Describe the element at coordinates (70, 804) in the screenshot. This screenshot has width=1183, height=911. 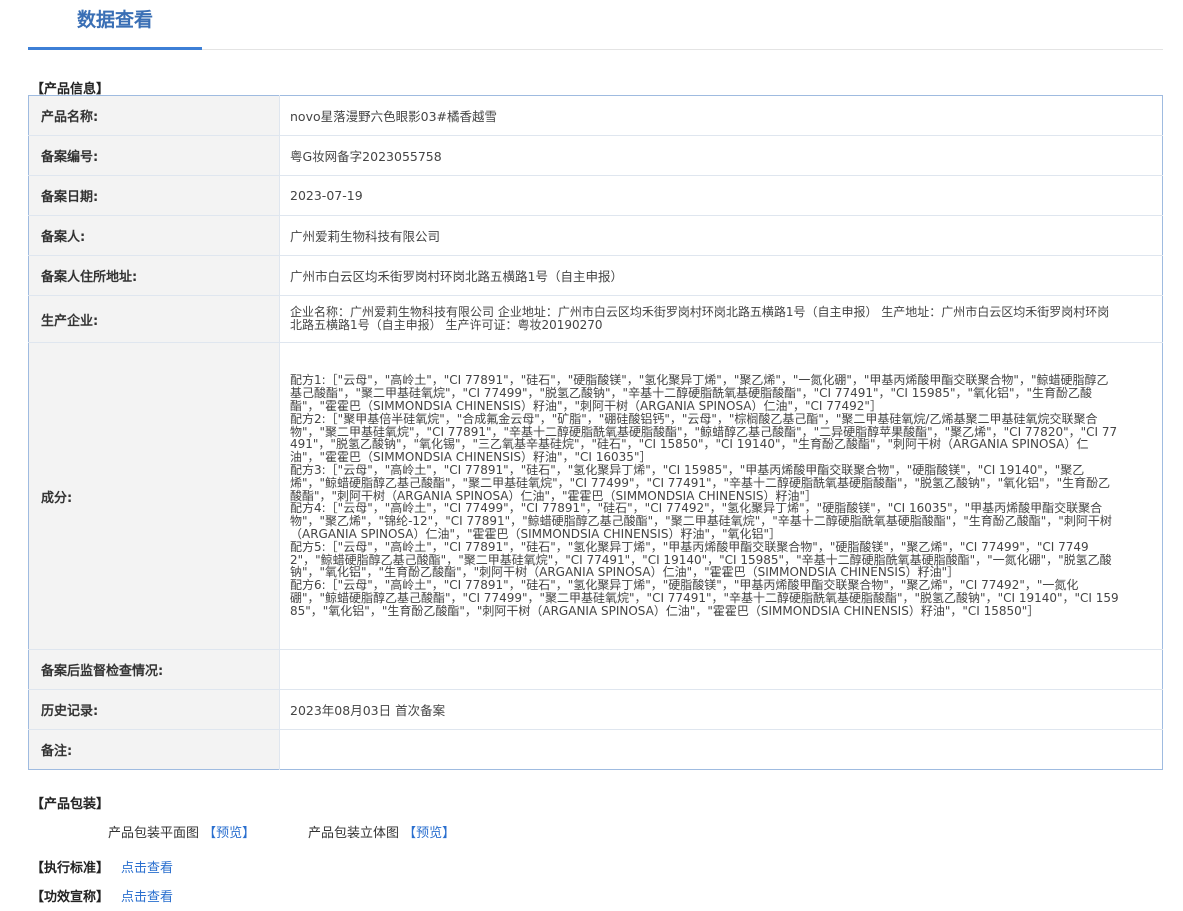
I see `packaging-heading: 【产品包装】` at that location.